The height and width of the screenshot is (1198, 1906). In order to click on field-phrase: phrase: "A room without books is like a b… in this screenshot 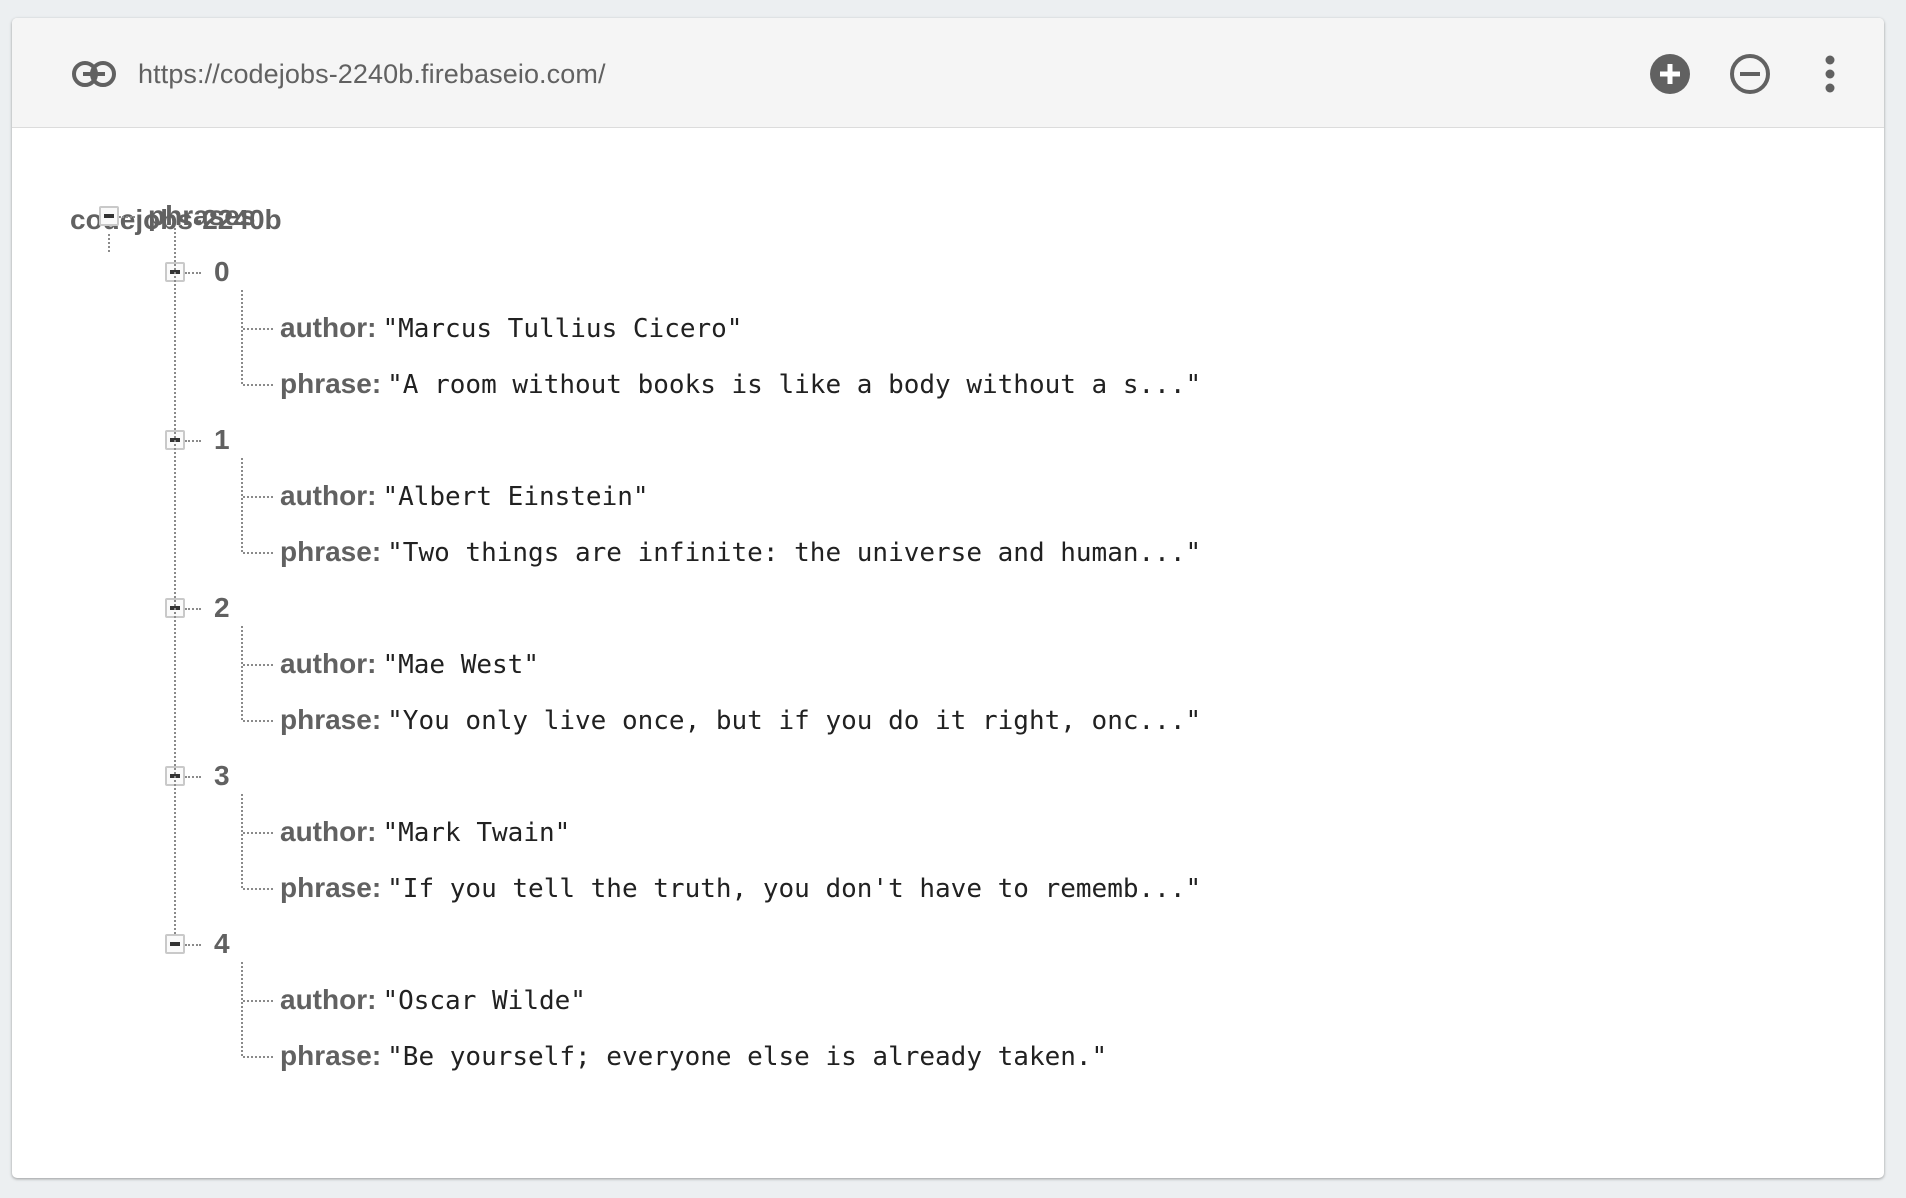, I will do `click(740, 386)`.